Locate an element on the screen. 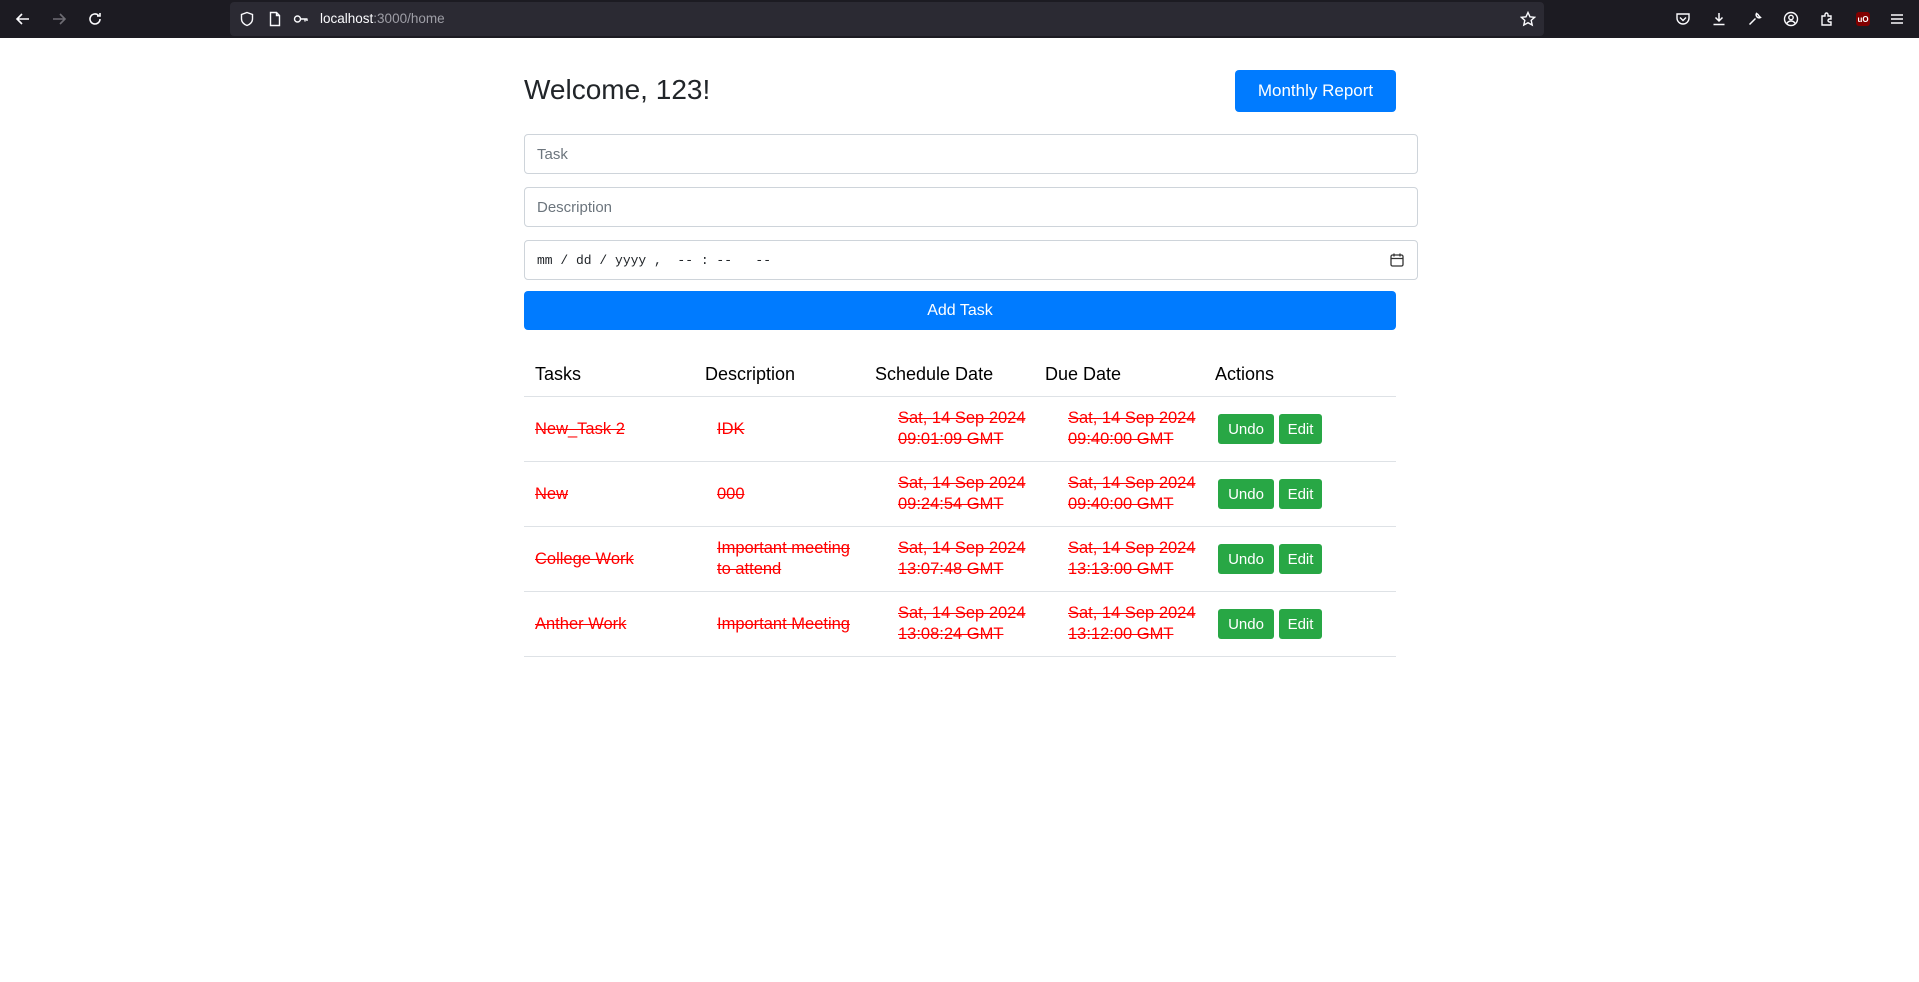 Image resolution: width=1919 pixels, height=982 pixels. url-bar: localhost:3000/home is located at coordinates (887, 19).